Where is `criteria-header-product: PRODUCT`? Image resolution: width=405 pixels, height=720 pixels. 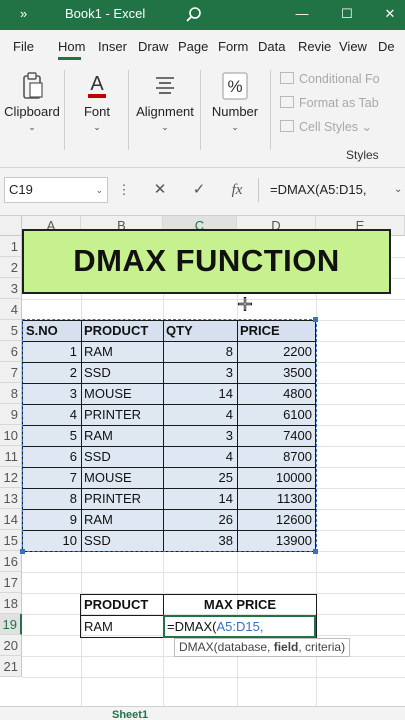 criteria-header-product: PRODUCT is located at coordinates (122, 604).